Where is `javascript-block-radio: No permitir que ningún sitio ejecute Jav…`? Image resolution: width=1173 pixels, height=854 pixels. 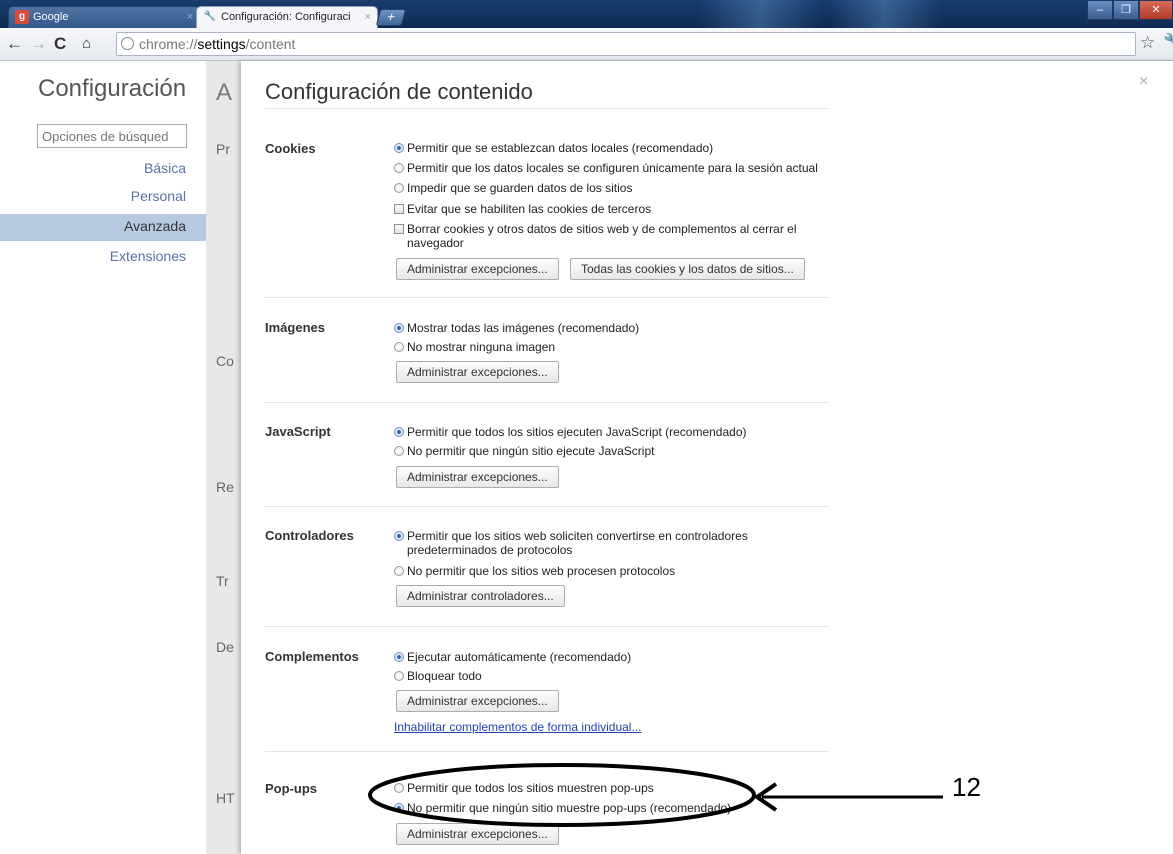
javascript-block-radio: No permitir que ningún sitio ejecute Jav… is located at coordinates (615, 451).